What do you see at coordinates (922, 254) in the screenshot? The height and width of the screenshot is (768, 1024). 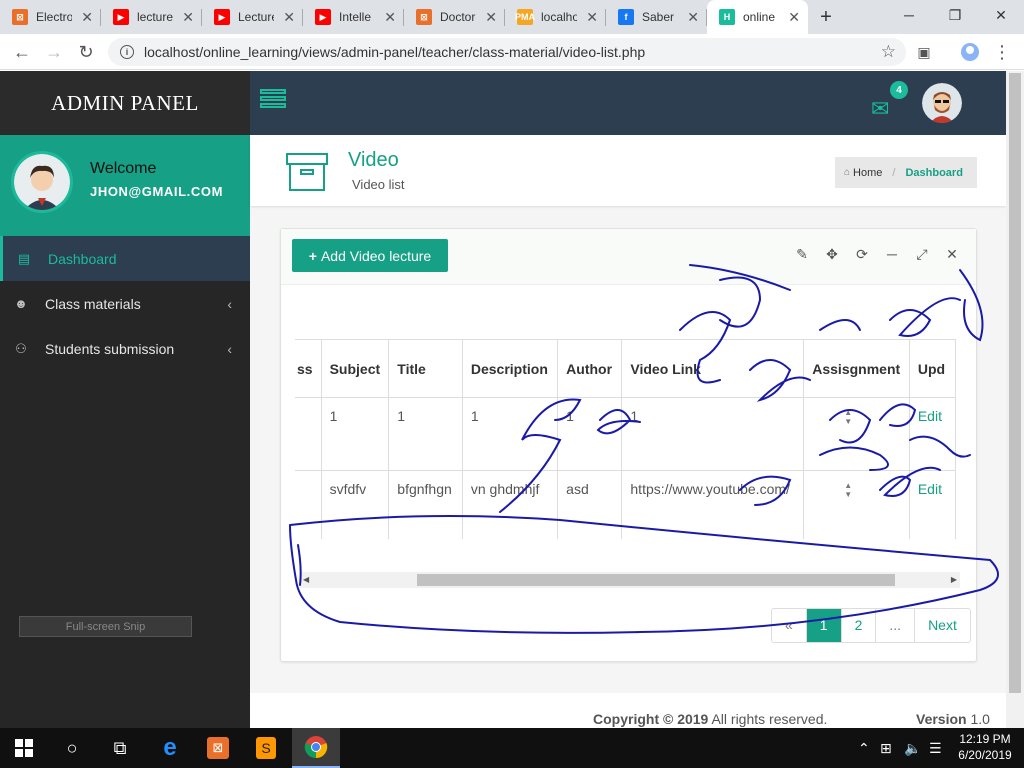 I see `fullscreen-icon: ⤢` at bounding box center [922, 254].